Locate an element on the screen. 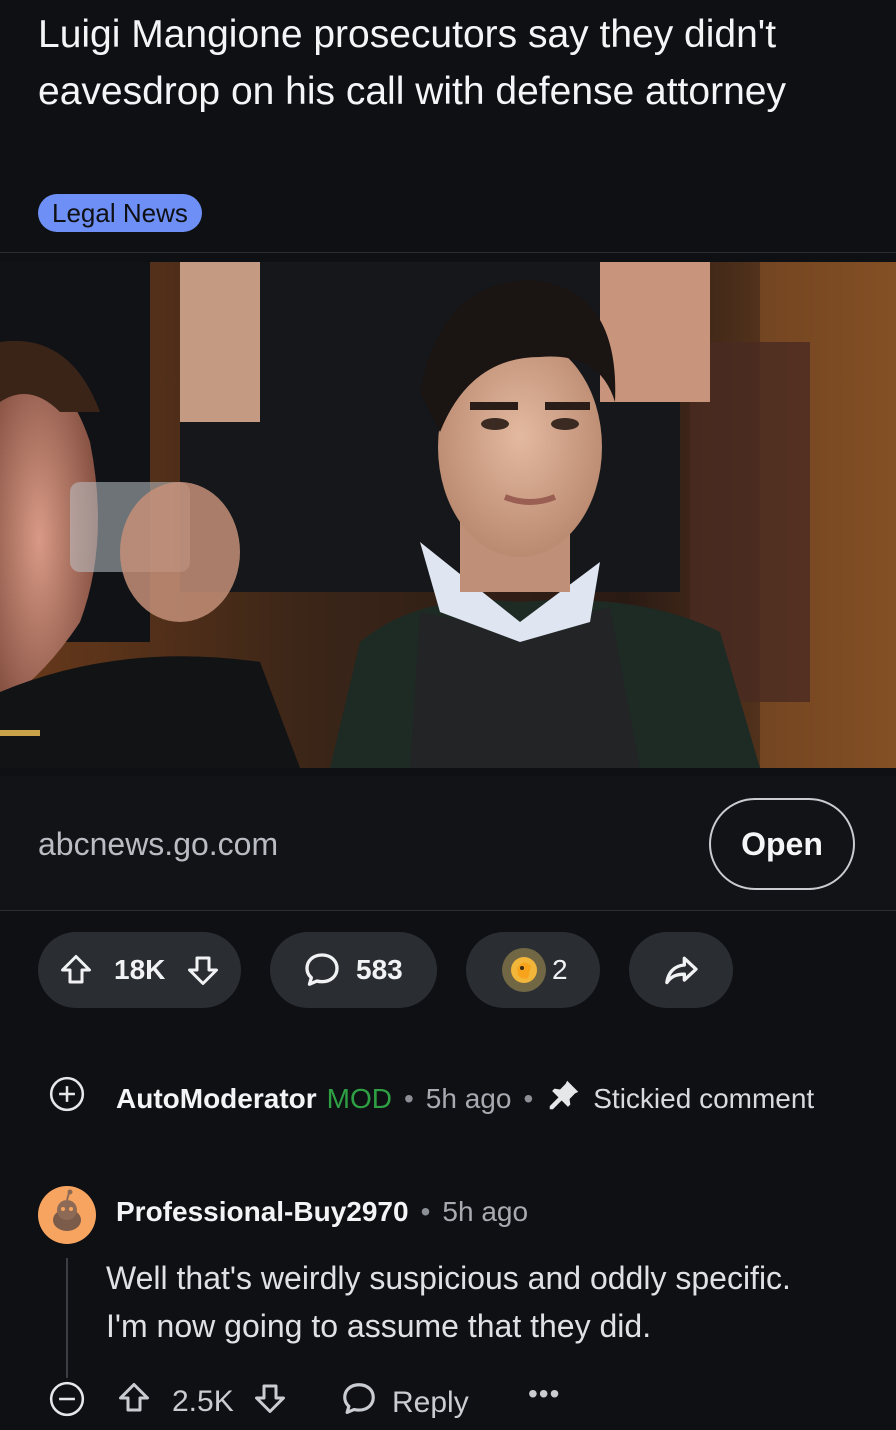 This screenshot has height=1430, width=896. post-flair: Legal News is located at coordinates (120, 213).